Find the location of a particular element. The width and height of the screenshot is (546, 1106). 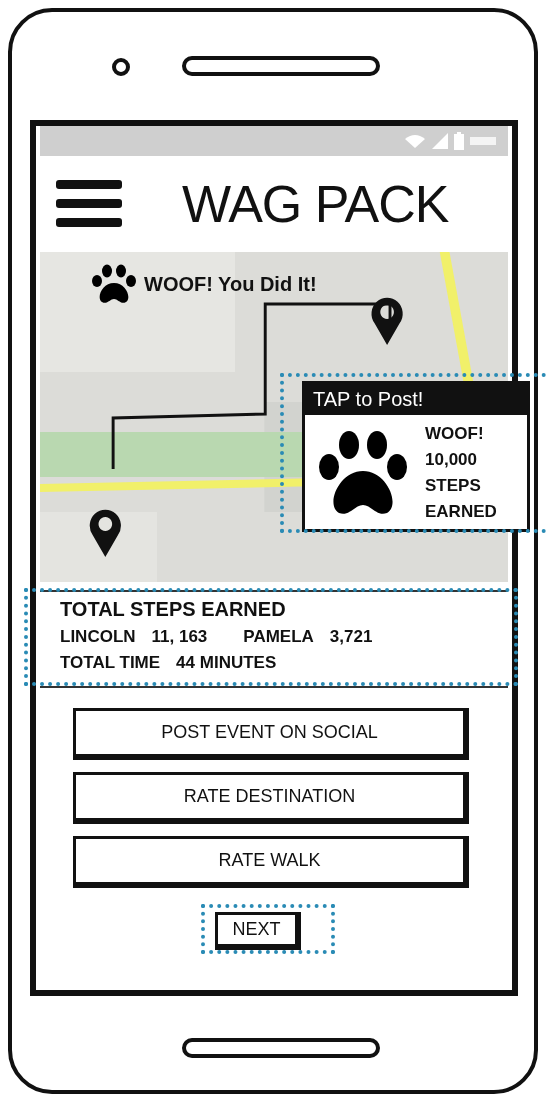

card-text: WOOF! is located at coordinates (455, 434).